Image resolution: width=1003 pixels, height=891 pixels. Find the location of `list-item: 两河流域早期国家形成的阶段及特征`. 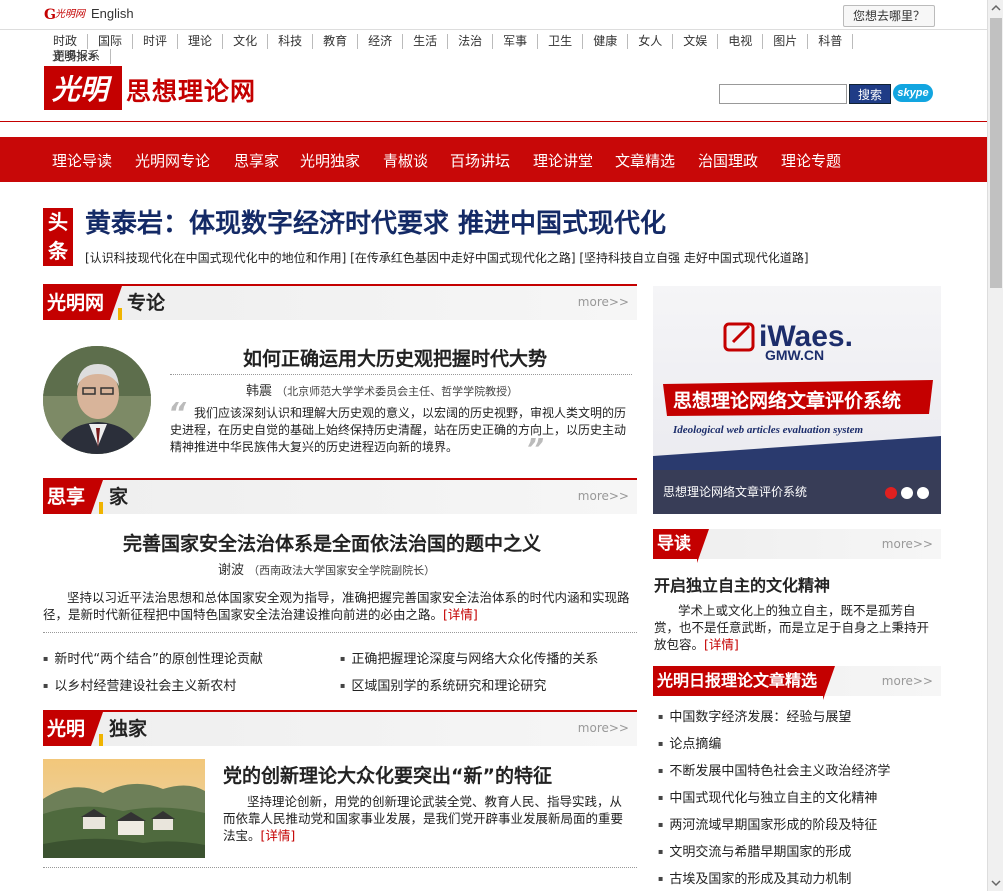

list-item: 两河流域早期国家形成的阶段及特征 is located at coordinates (767, 823).